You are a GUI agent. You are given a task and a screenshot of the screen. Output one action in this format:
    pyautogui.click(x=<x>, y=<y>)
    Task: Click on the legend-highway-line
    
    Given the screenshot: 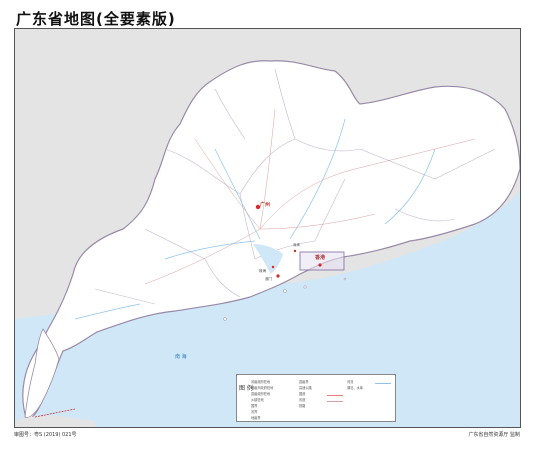 What is the action you would take?
    pyautogui.click(x=335, y=395)
    